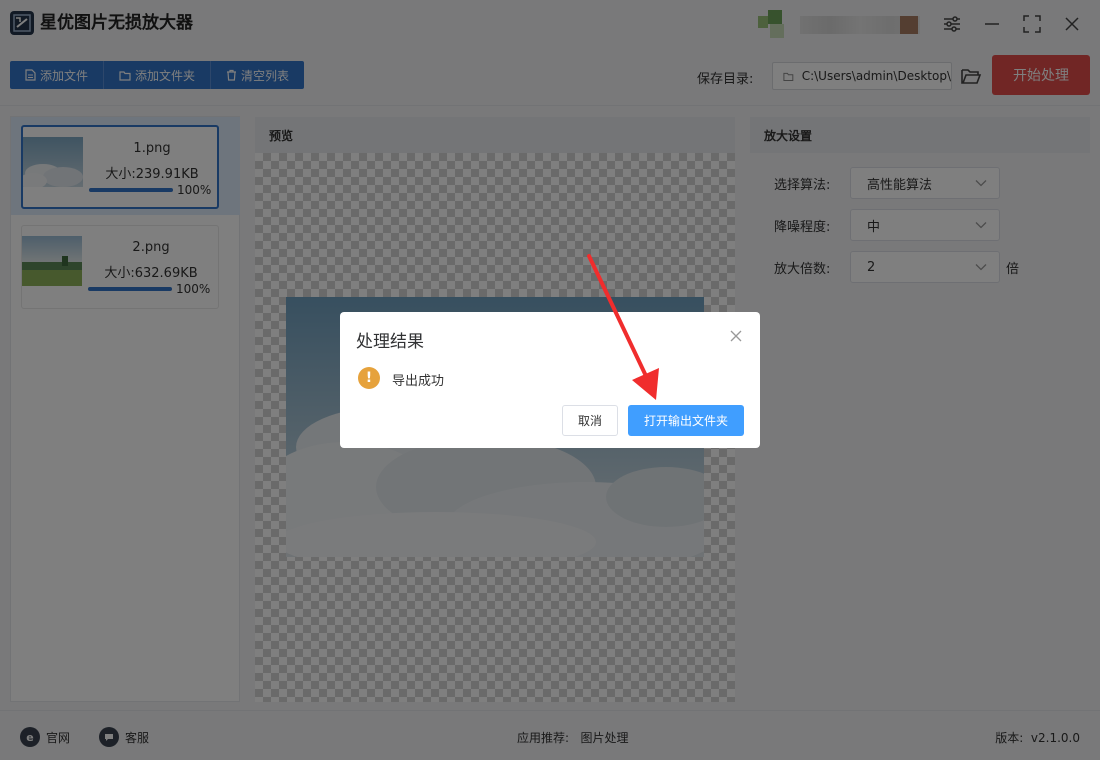 This screenshot has height=760, width=1100. What do you see at coordinates (369, 378) in the screenshot?
I see `warning-icon: !` at bounding box center [369, 378].